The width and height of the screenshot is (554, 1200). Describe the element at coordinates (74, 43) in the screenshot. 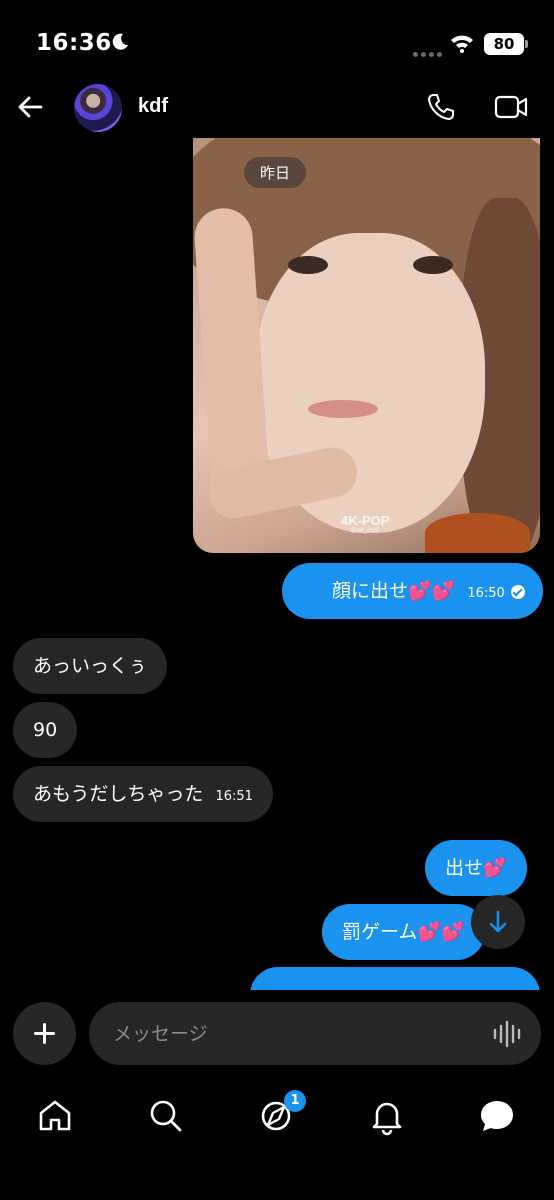

I see `status-time: 16:36` at that location.